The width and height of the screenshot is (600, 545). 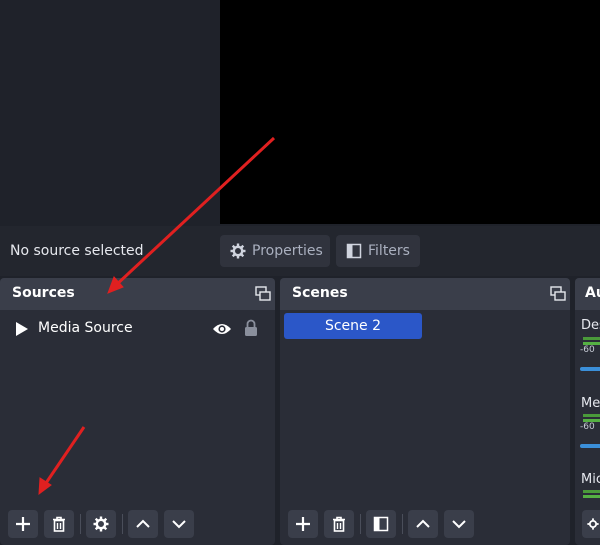 What do you see at coordinates (43, 293) in the screenshot?
I see `sources-title: Sources` at bounding box center [43, 293].